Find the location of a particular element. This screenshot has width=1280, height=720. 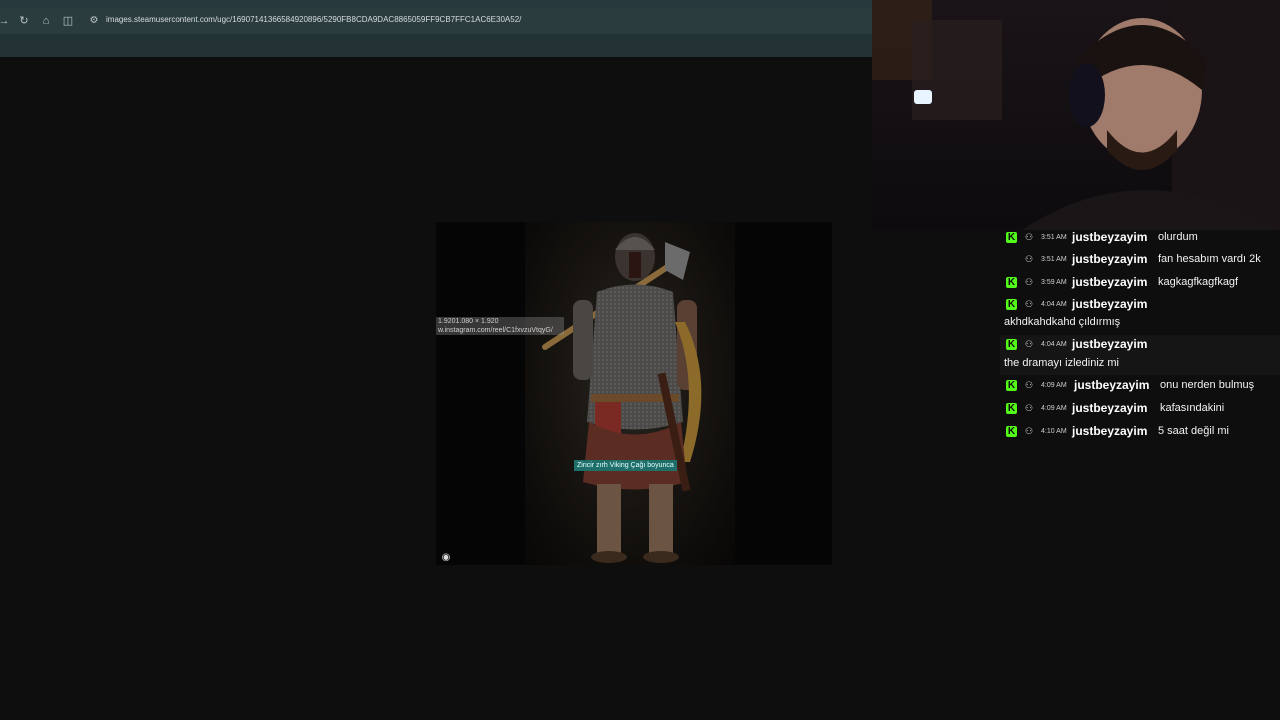

chat-message: K ⚇ 4:10 AM justbeyzayim 5 saat değil mi is located at coordinates (1140, 432).